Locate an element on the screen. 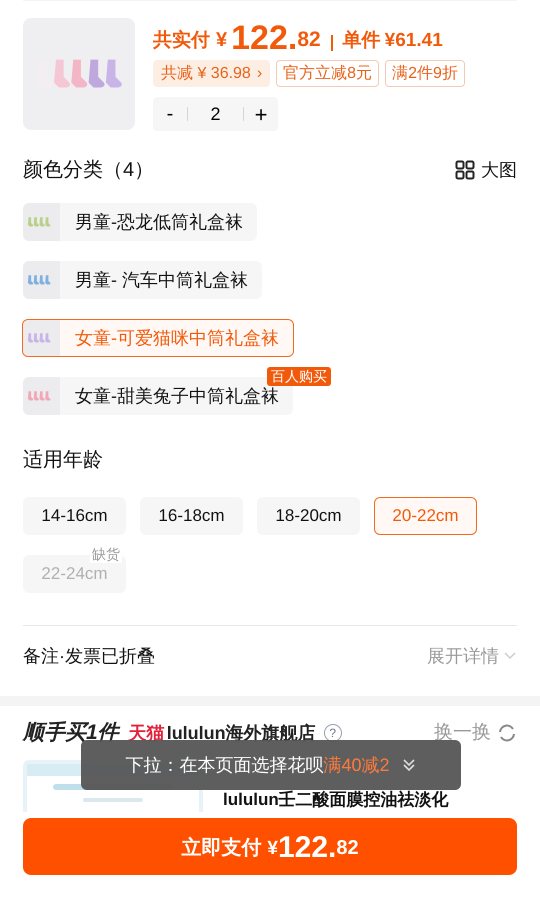  total-label: 共实付 is located at coordinates (181, 40).